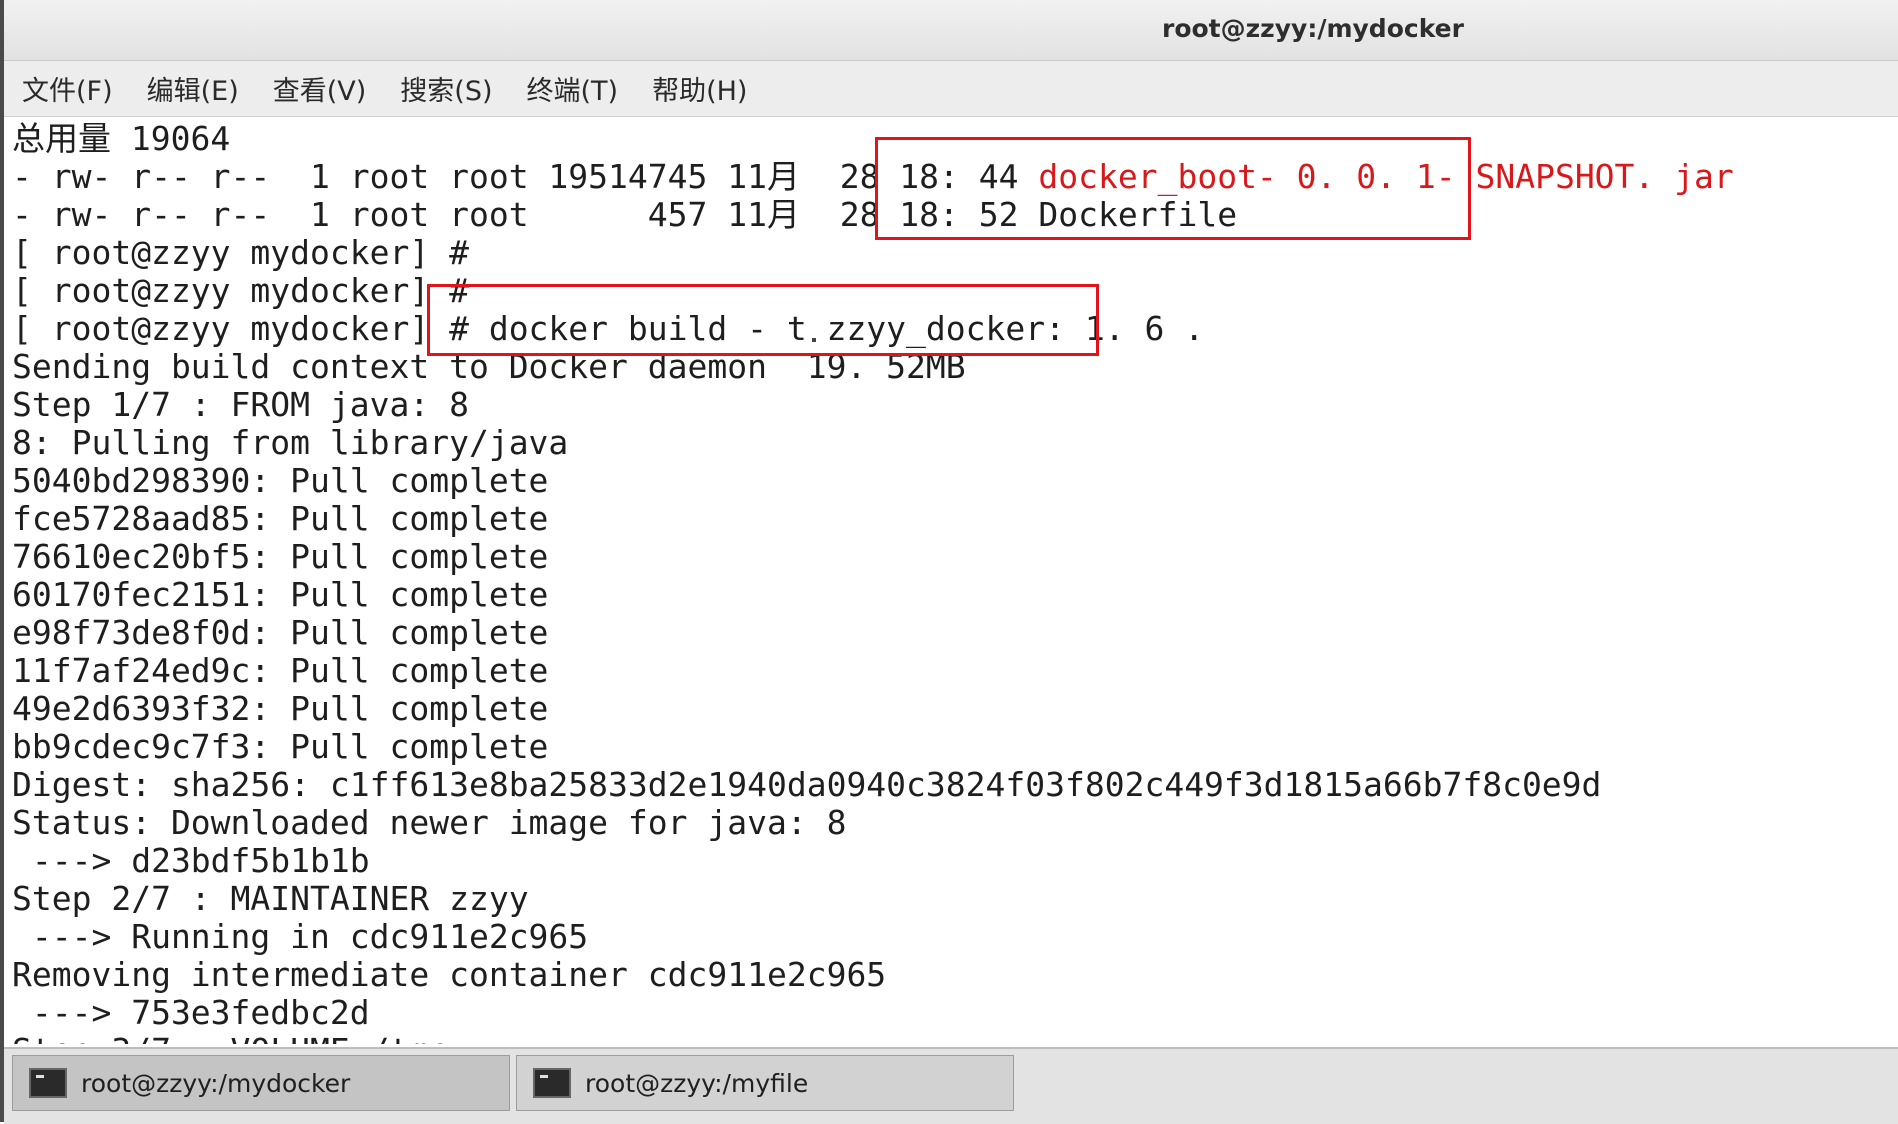 Image resolution: width=1898 pixels, height=1124 pixels. Describe the element at coordinates (1313, 28) in the screenshot. I see `window-title: root@zzyy:/mydocker` at that location.